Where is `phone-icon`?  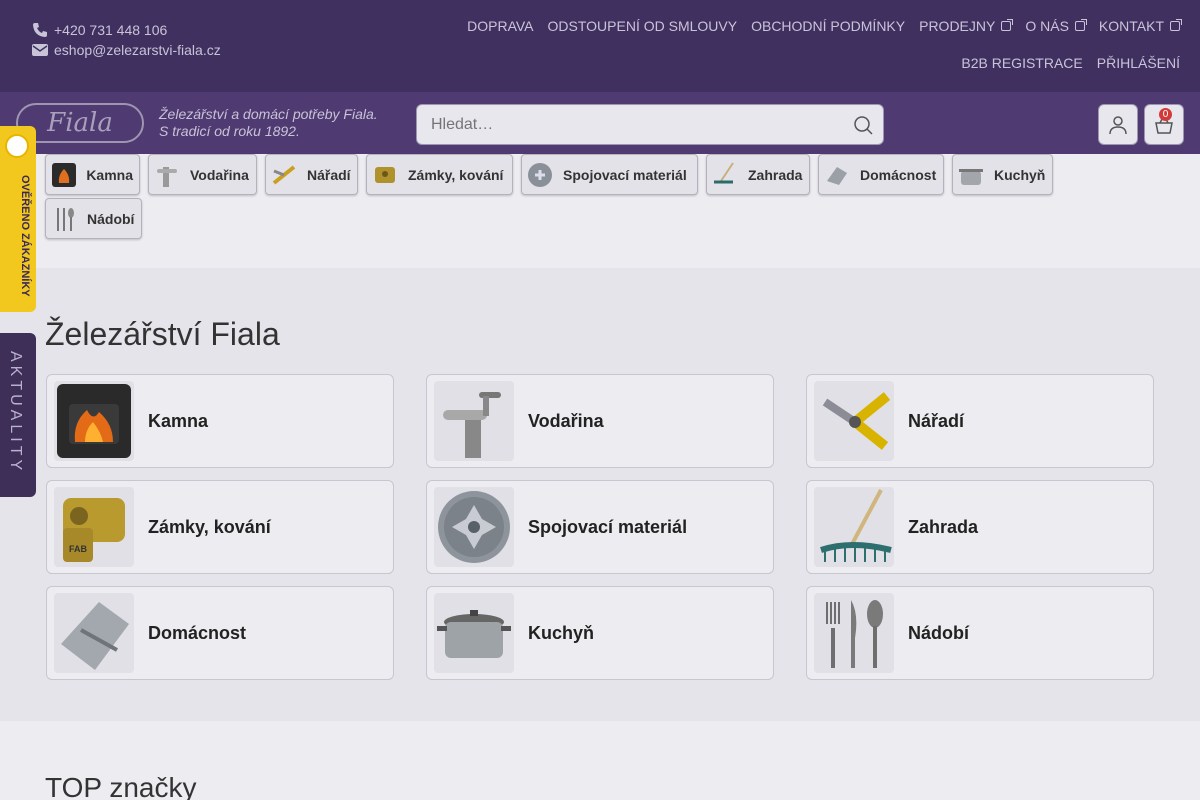
phone-icon is located at coordinates (40, 30).